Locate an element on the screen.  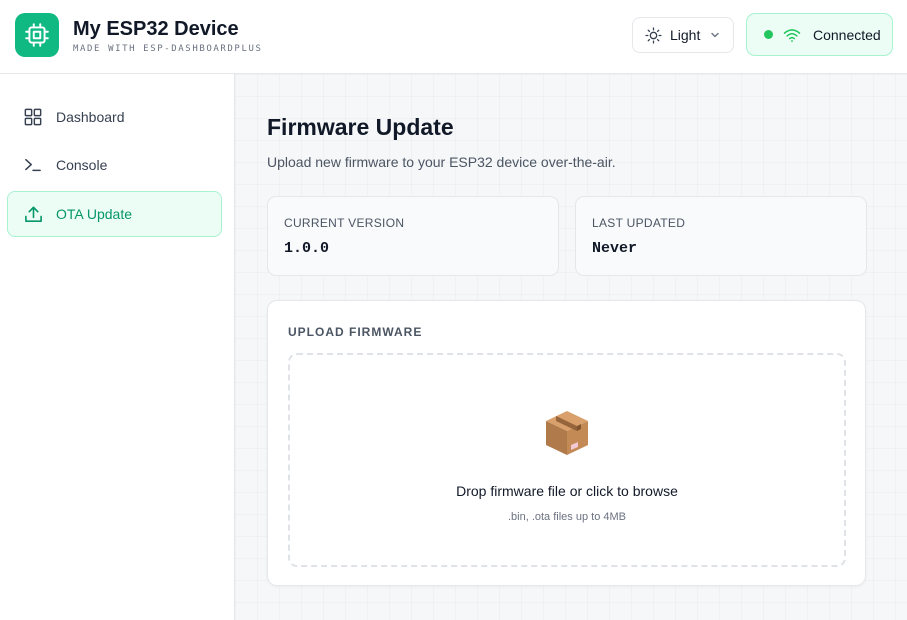
sidebar-item-console: Console is located at coordinates (114, 165).